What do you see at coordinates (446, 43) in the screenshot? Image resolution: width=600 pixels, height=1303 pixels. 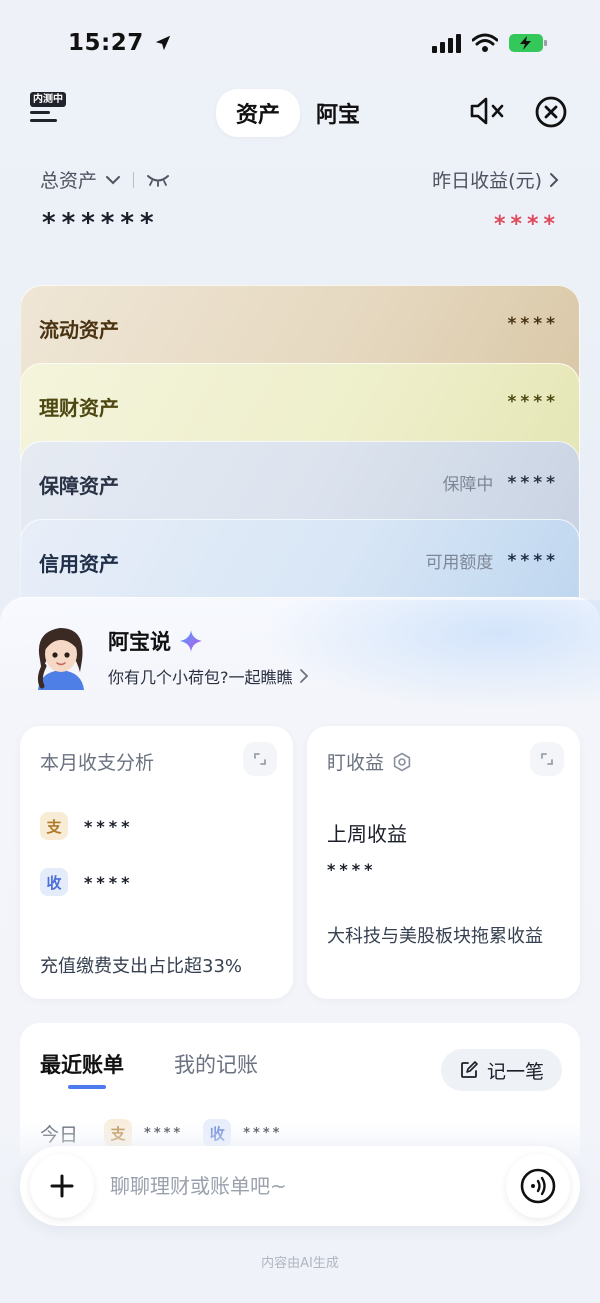 I see `signal-icon` at bounding box center [446, 43].